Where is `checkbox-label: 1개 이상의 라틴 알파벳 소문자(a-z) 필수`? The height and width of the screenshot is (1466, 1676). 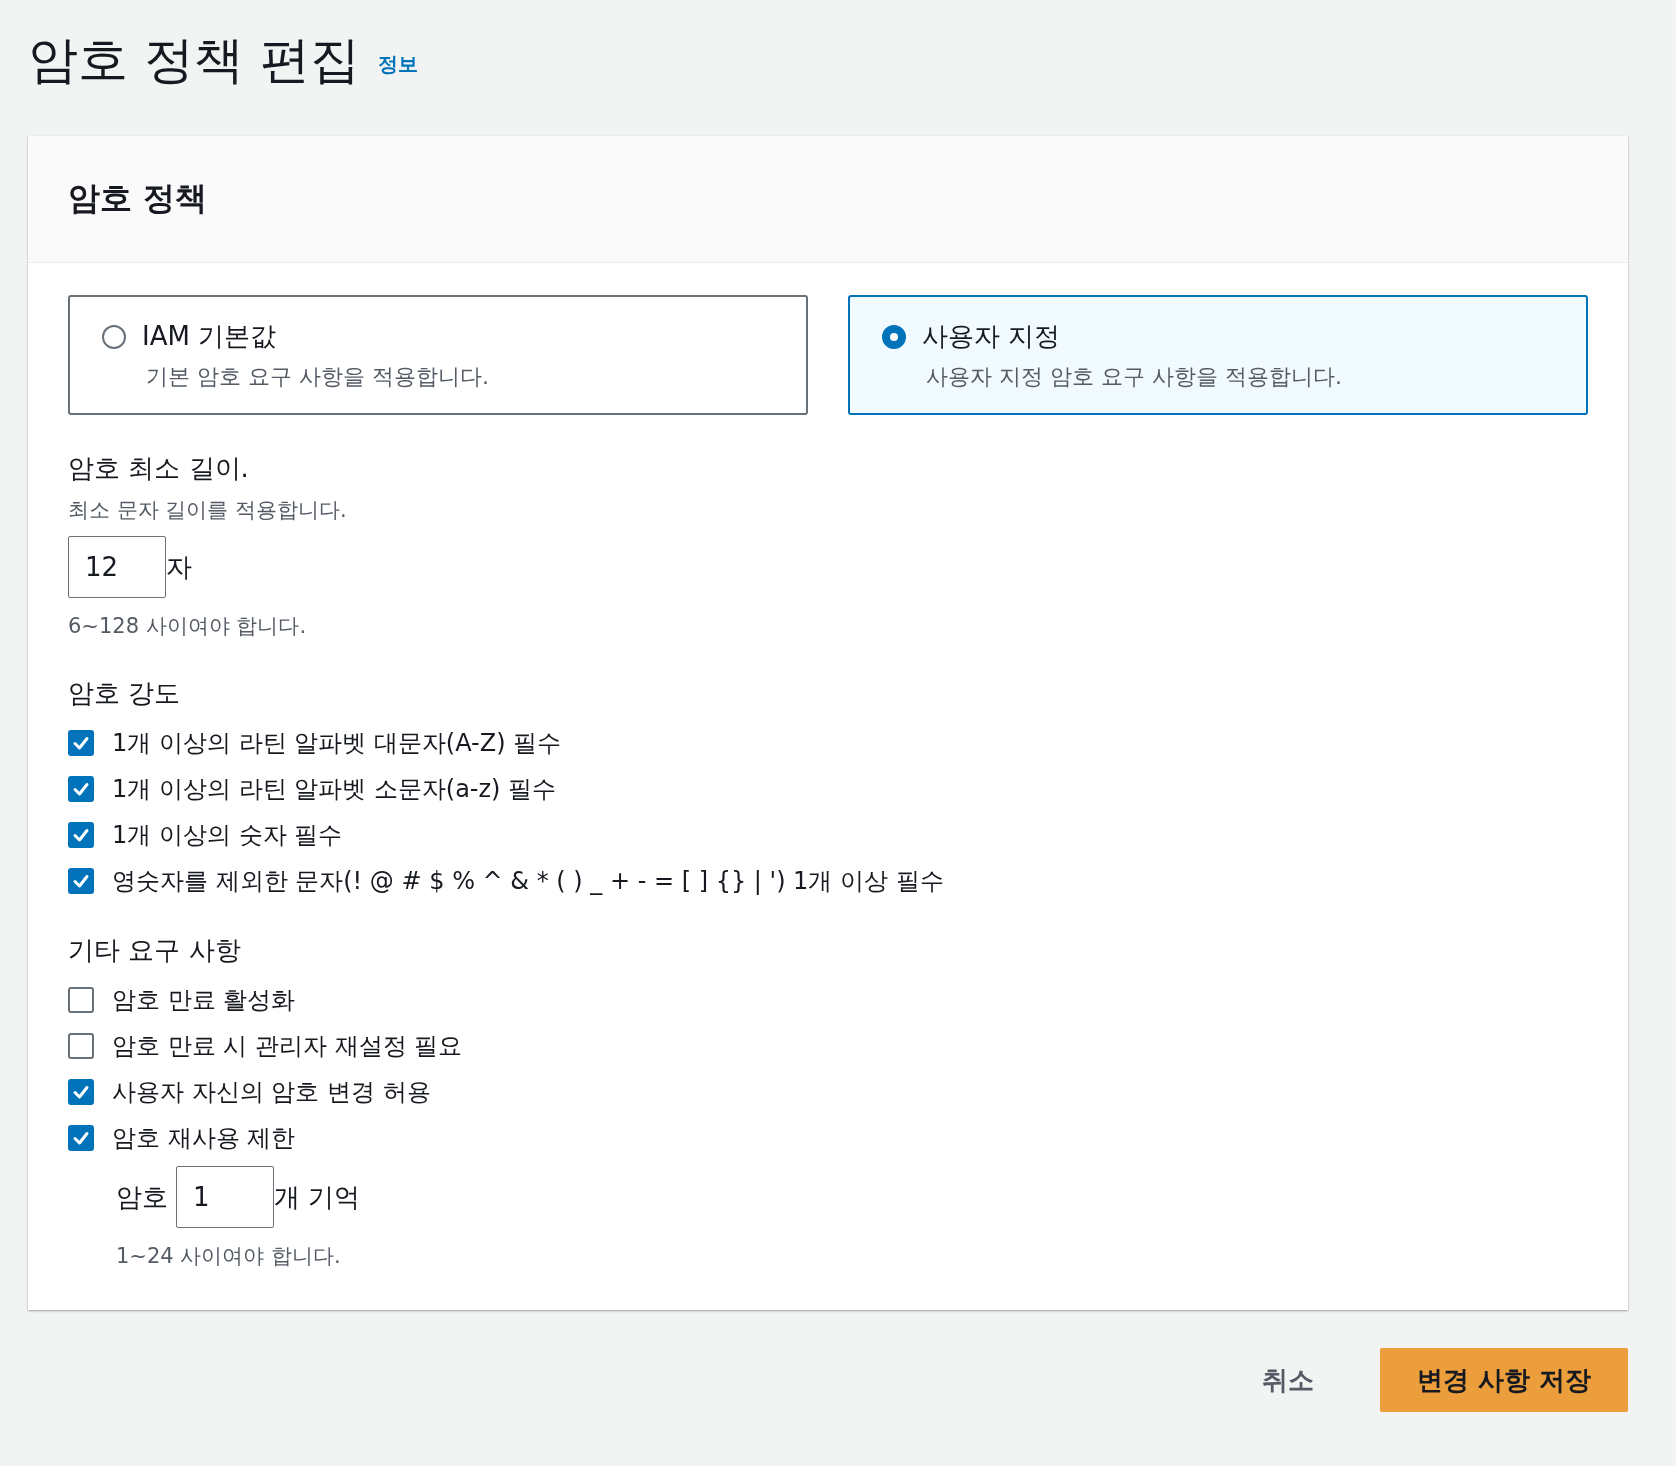 checkbox-label: 1개 이상의 라틴 알파벳 소문자(a-z) 필수 is located at coordinates (334, 789).